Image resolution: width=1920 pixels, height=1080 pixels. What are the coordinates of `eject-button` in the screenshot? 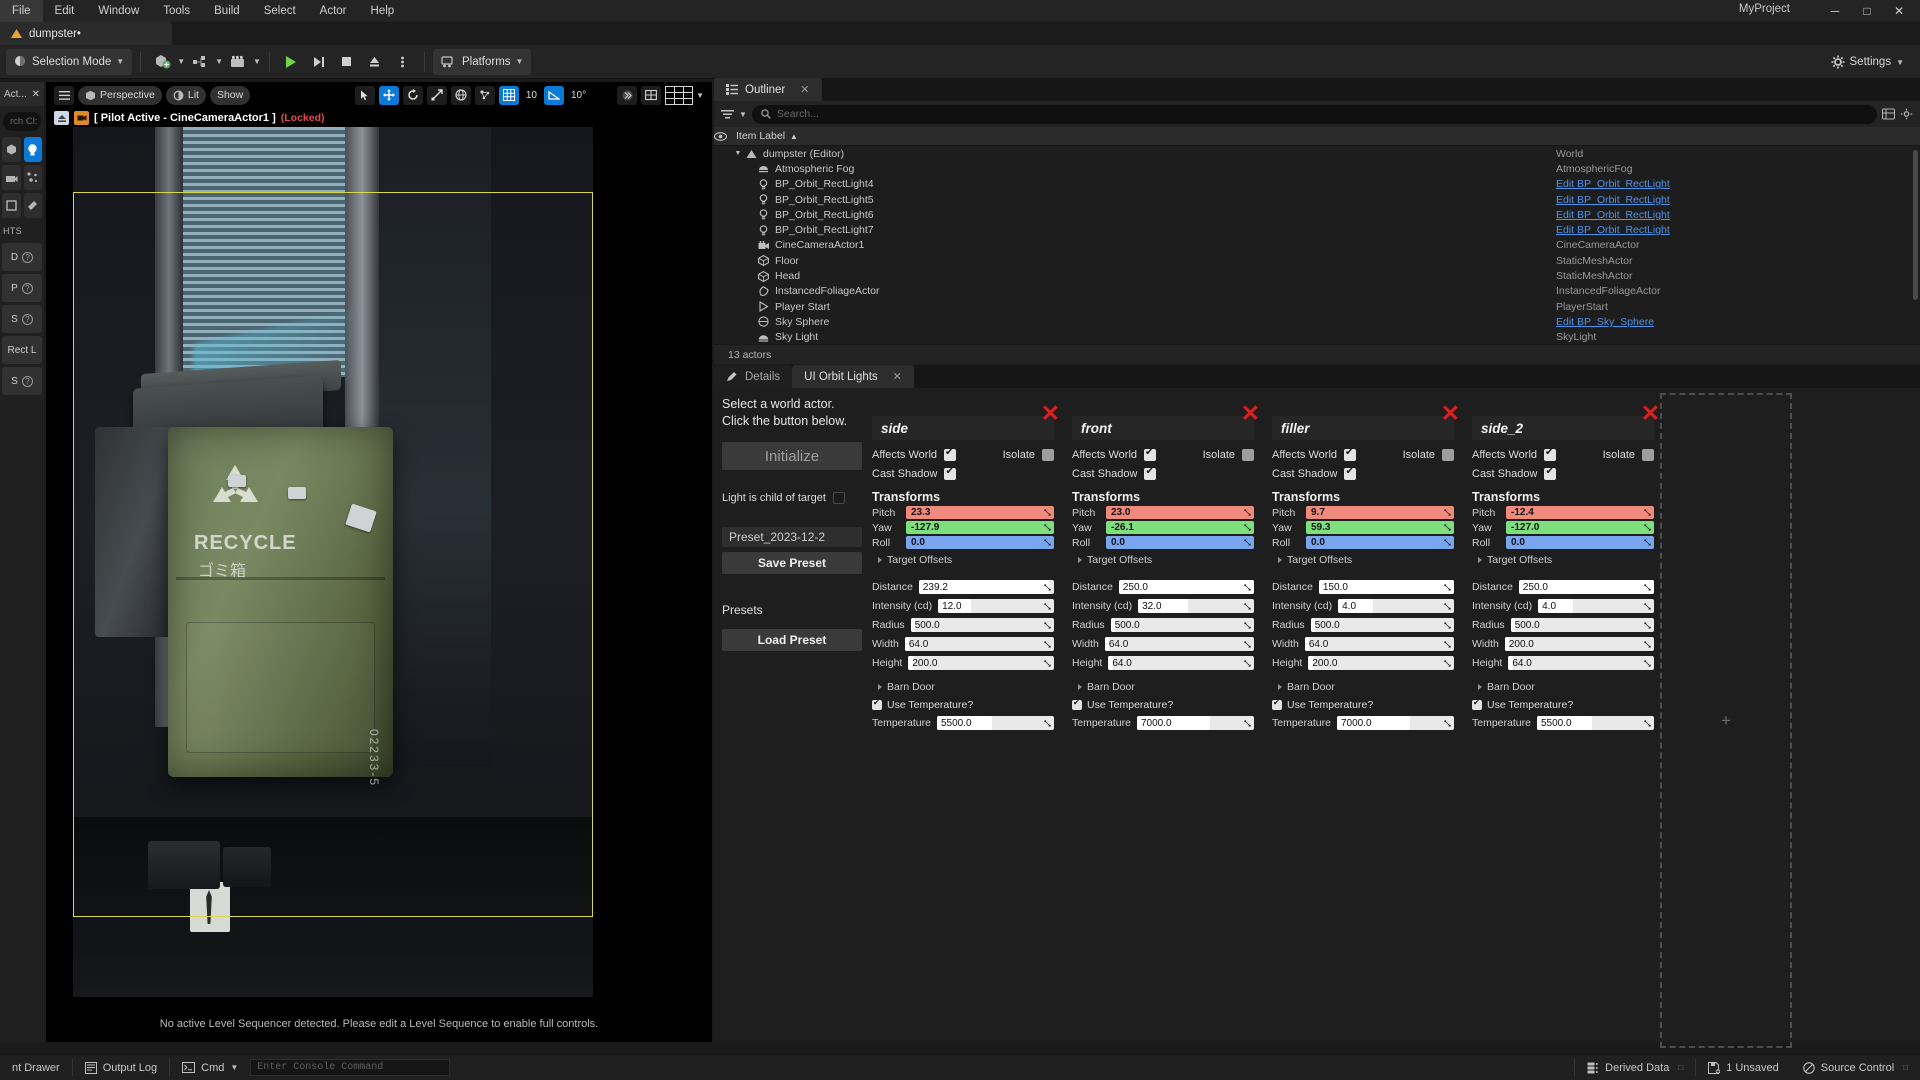 It's located at (375, 62).